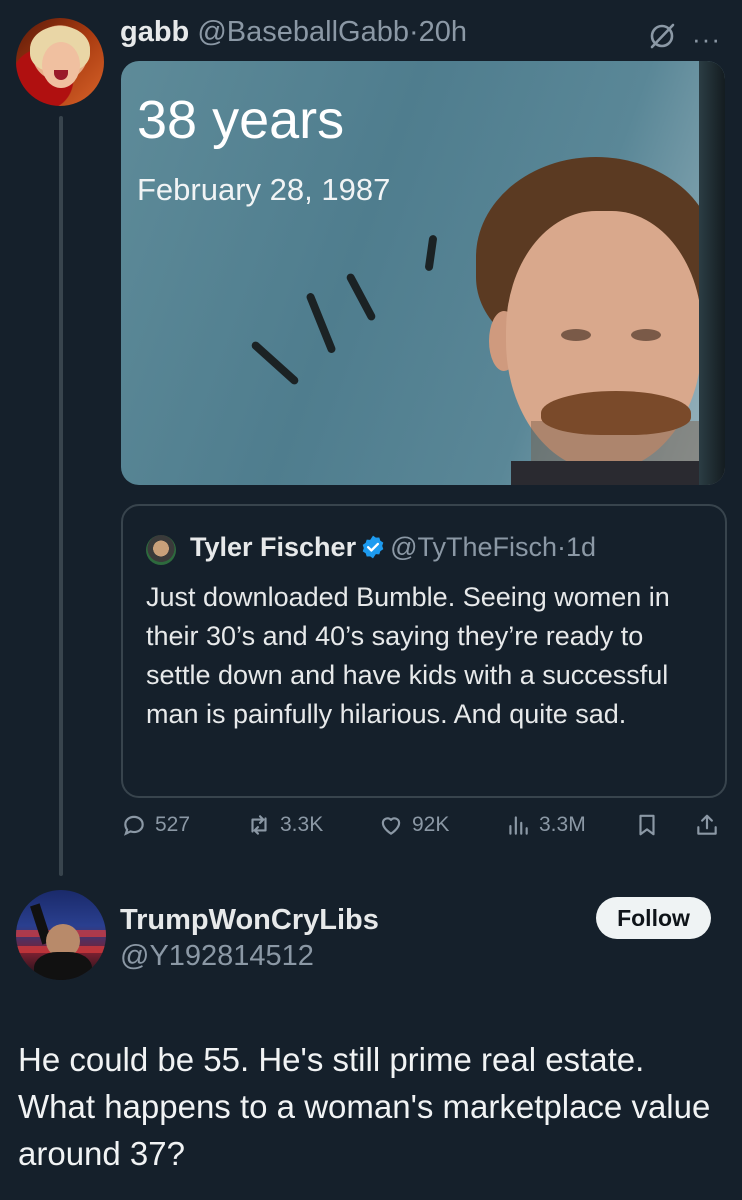 This screenshot has height=1200, width=742. I want to click on share-icon, so click(707, 824).